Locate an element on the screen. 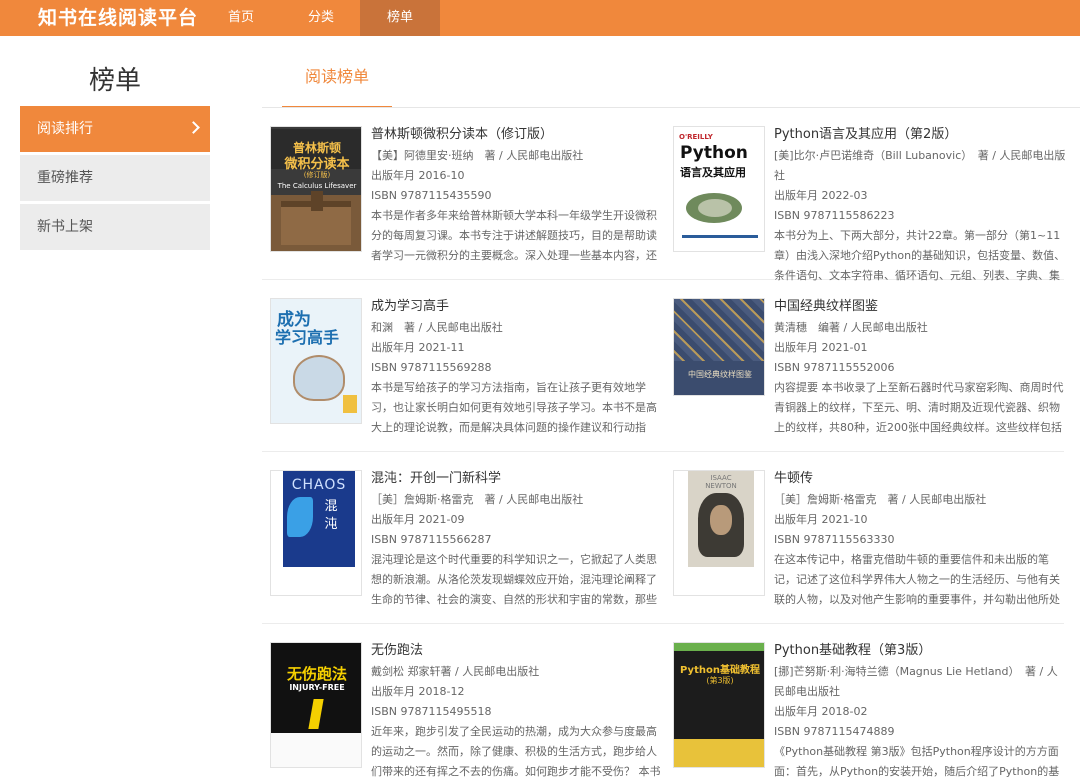 The height and width of the screenshot is (784, 1080). book-cover: O'REILLY Python 语言及其应用 is located at coordinates (719, 189).